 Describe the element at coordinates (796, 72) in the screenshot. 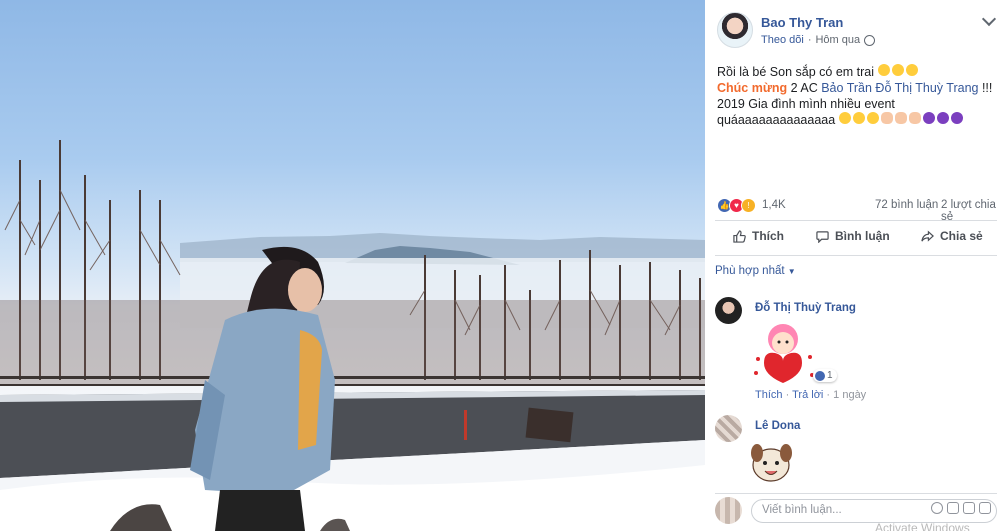

I see `post-line-1-text: Rồi là bé Son sắp có em trai` at that location.